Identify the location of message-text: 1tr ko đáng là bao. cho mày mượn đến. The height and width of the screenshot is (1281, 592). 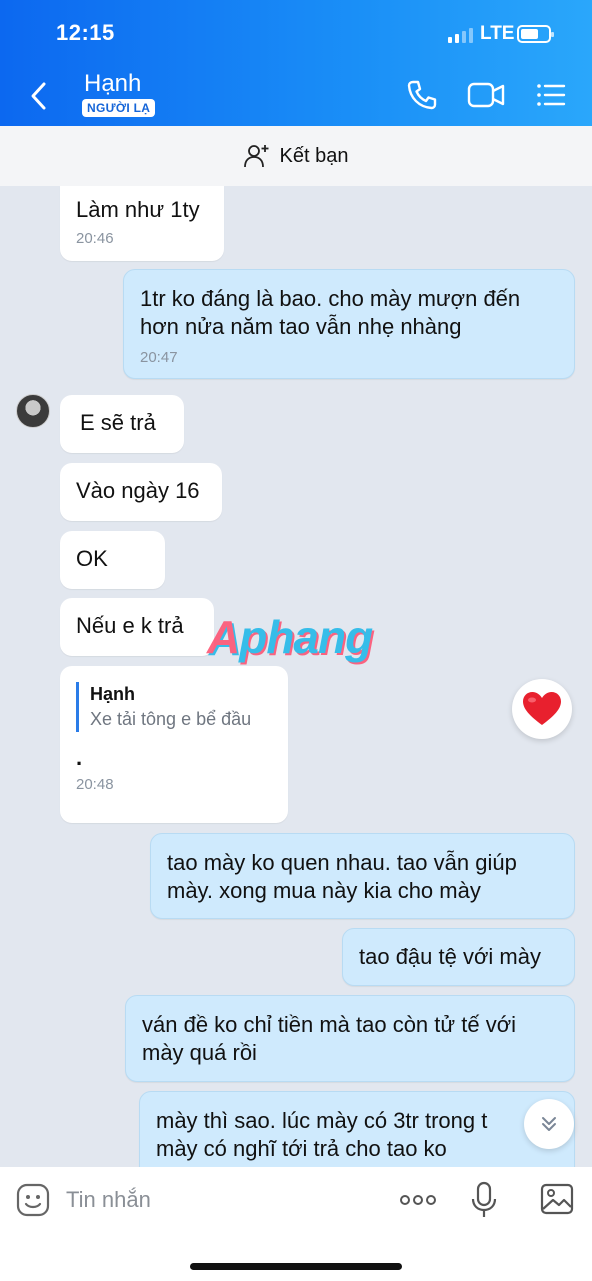
(330, 298).